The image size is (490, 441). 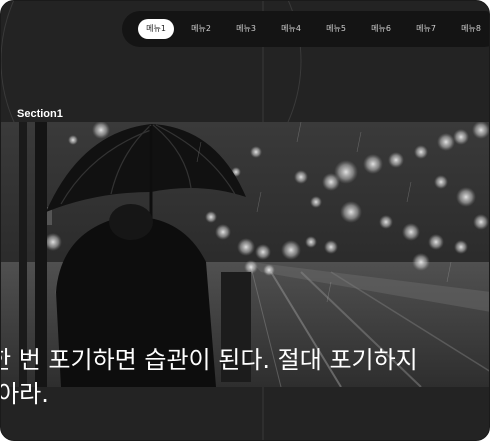 I want to click on tab-menu5: 메뉴5, so click(x=336, y=29).